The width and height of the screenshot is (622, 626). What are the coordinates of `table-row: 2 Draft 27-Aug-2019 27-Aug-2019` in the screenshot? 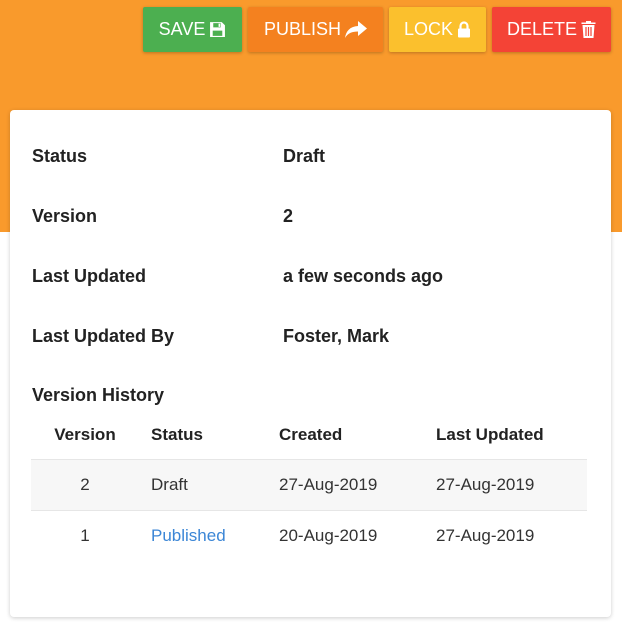 It's located at (309, 484).